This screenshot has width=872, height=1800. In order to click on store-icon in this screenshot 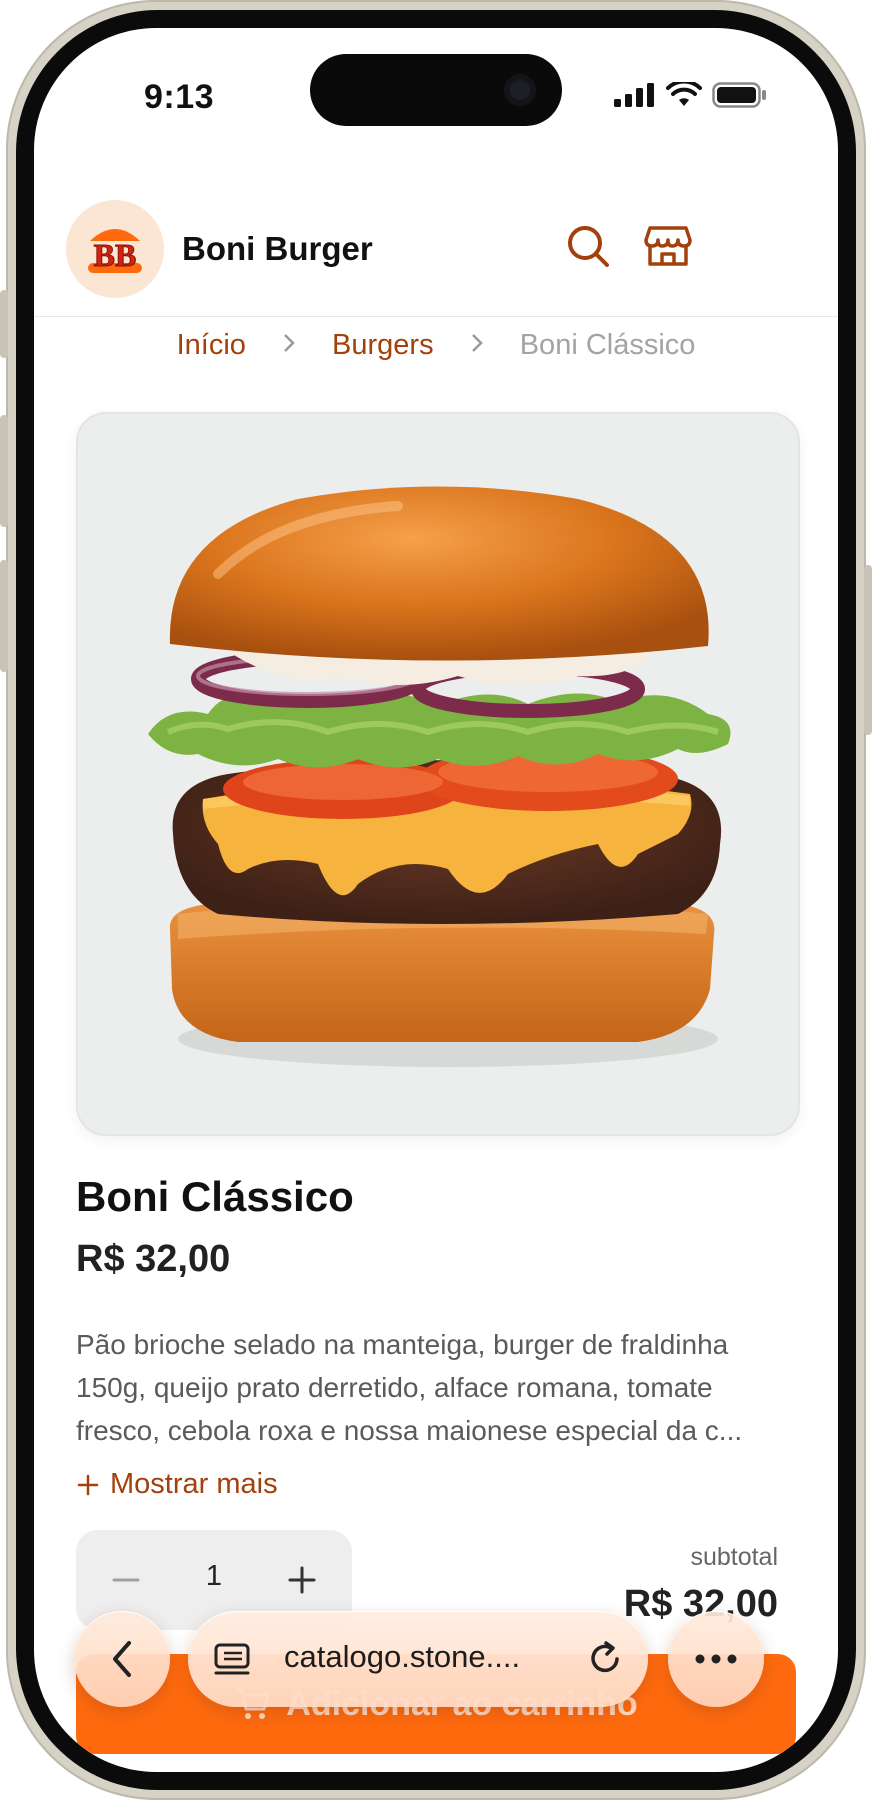, I will do `click(668, 246)`.